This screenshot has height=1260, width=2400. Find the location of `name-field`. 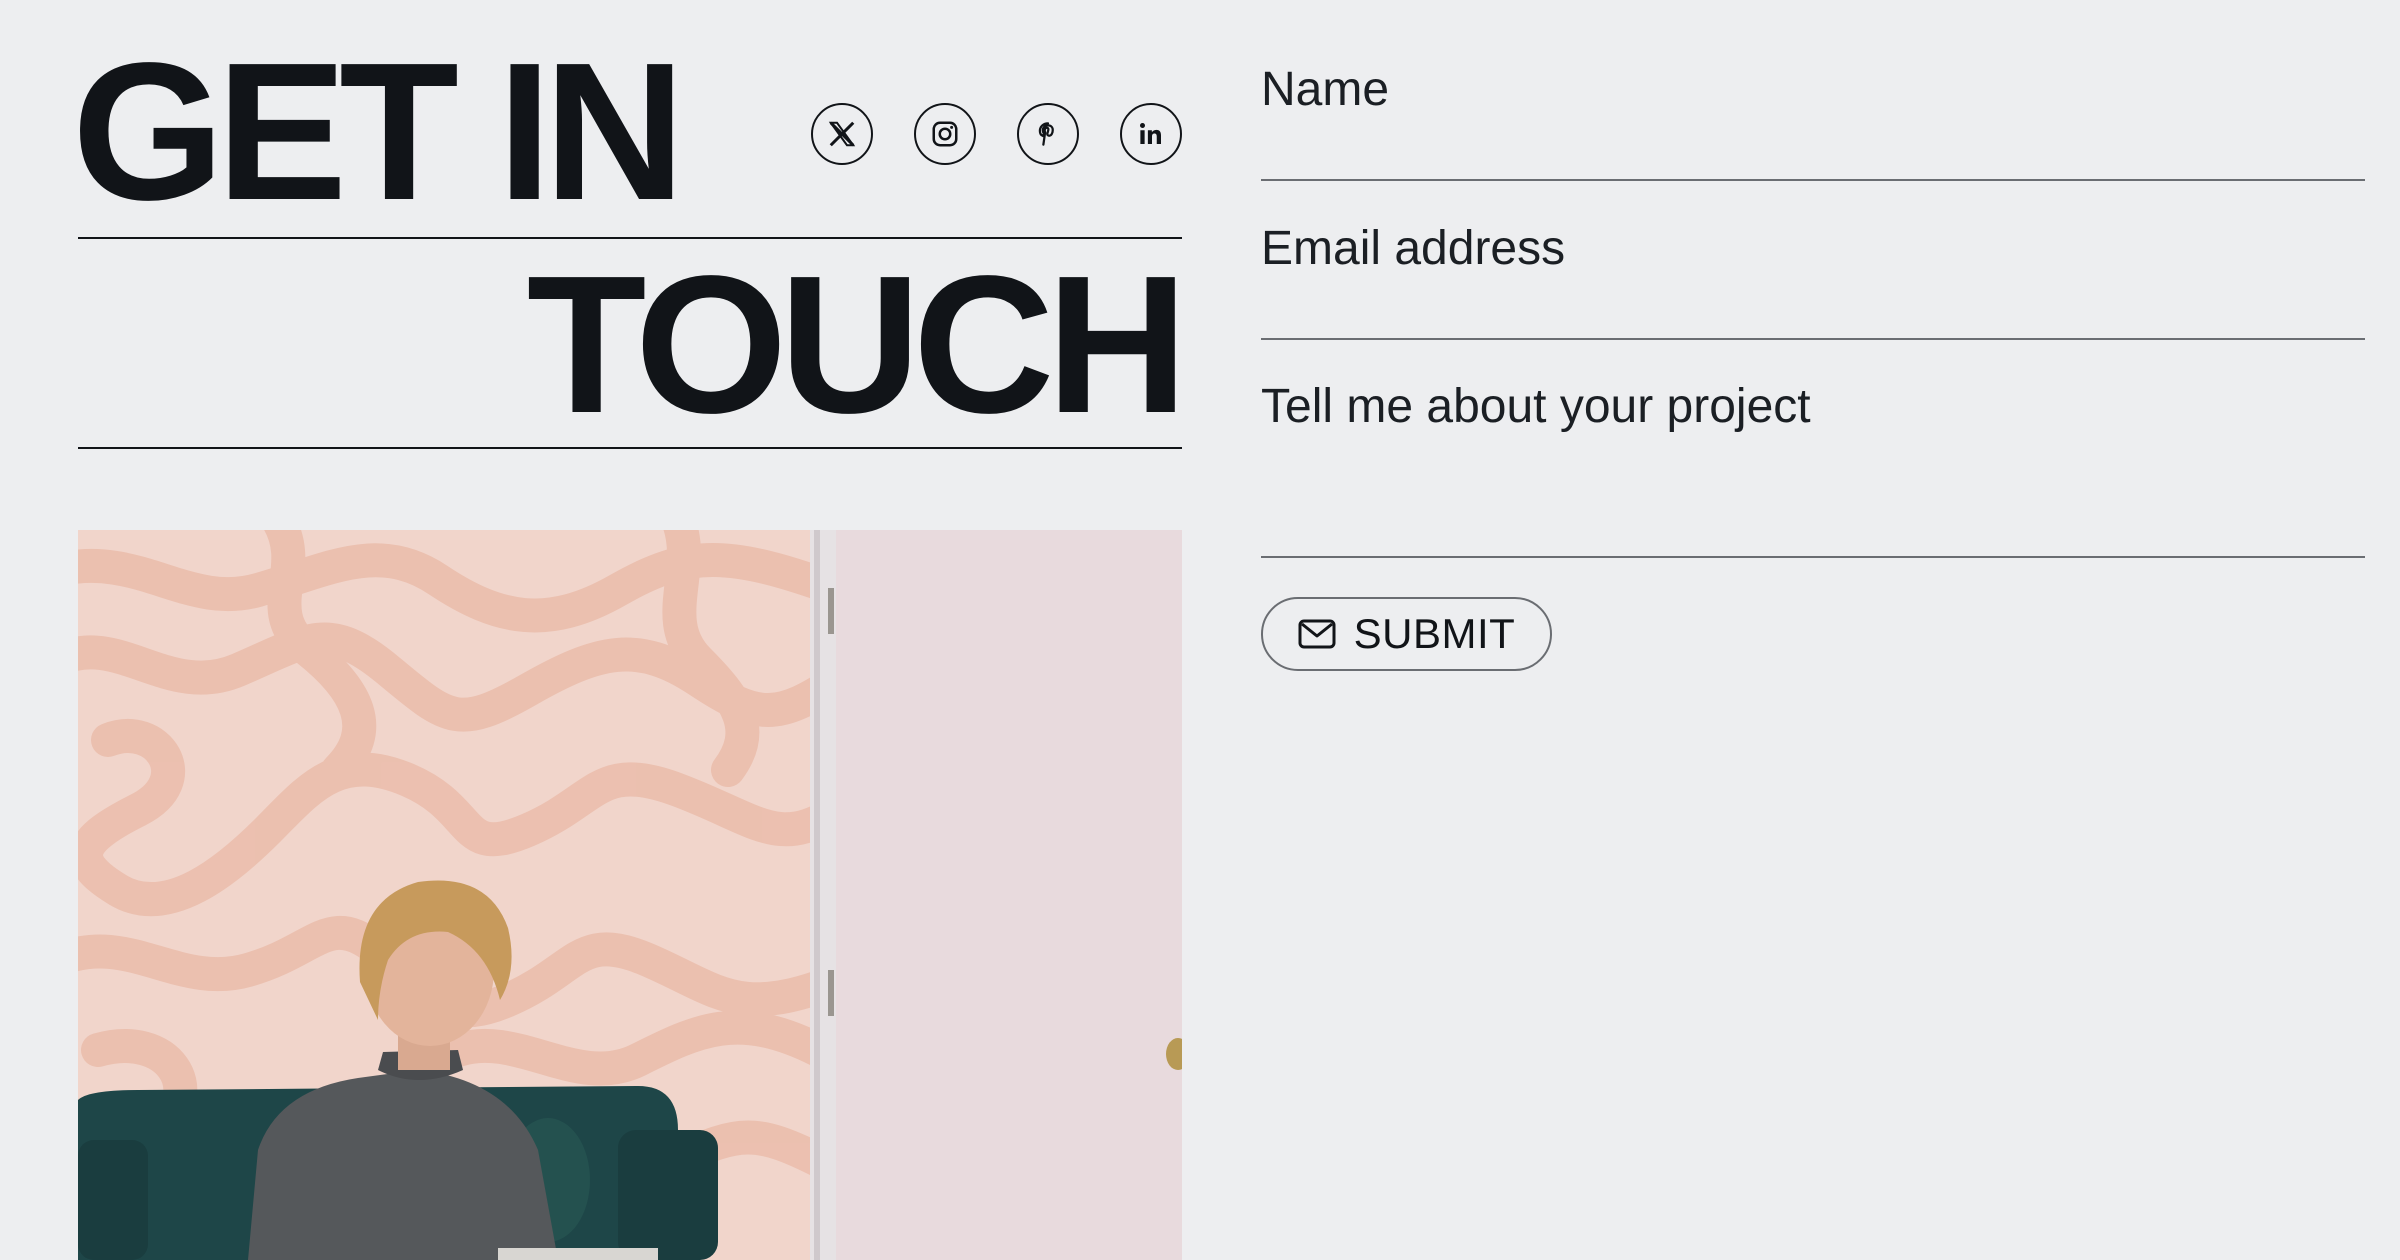

name-field is located at coordinates (1813, 89).